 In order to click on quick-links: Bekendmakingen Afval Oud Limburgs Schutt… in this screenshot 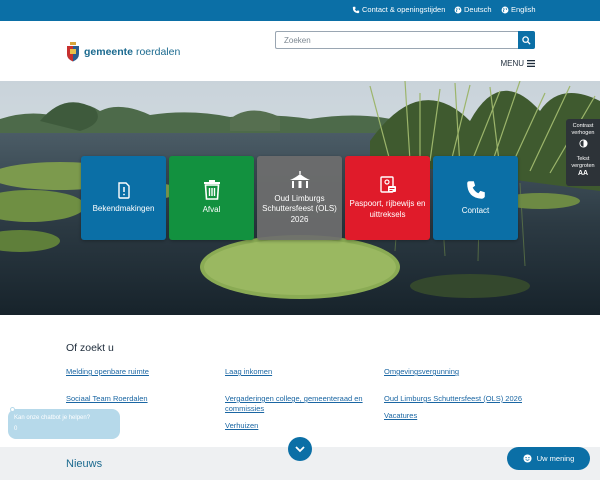, I will do `click(299, 198)`.